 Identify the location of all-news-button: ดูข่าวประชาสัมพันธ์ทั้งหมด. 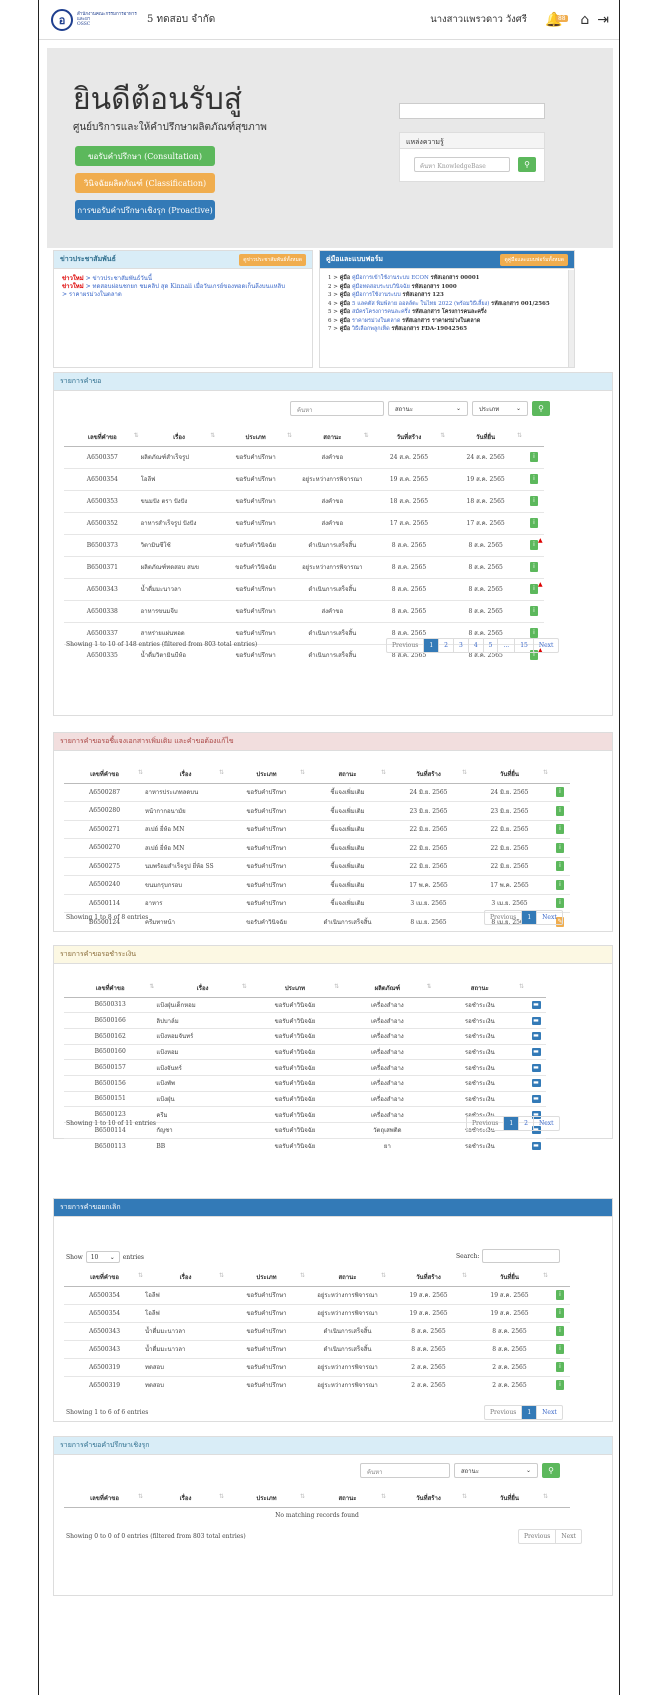
(272, 259).